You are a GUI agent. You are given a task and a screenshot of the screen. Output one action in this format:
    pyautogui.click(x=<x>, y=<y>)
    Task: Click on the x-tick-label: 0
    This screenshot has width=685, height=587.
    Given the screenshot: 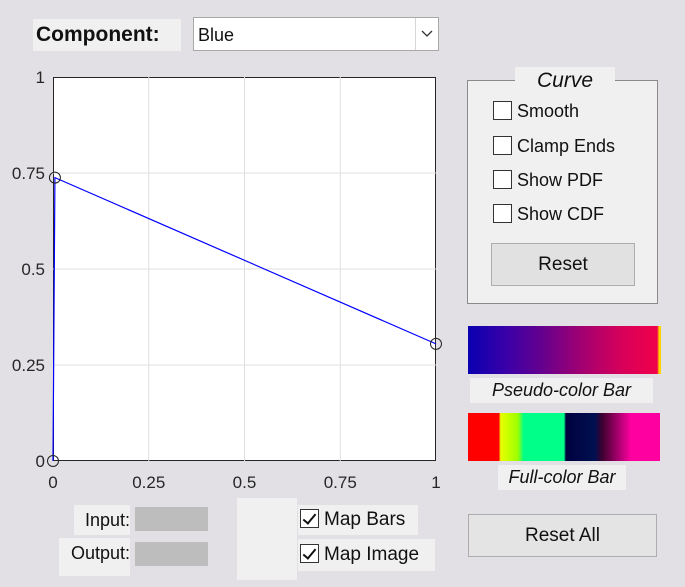 What is the action you would take?
    pyautogui.click(x=52, y=482)
    